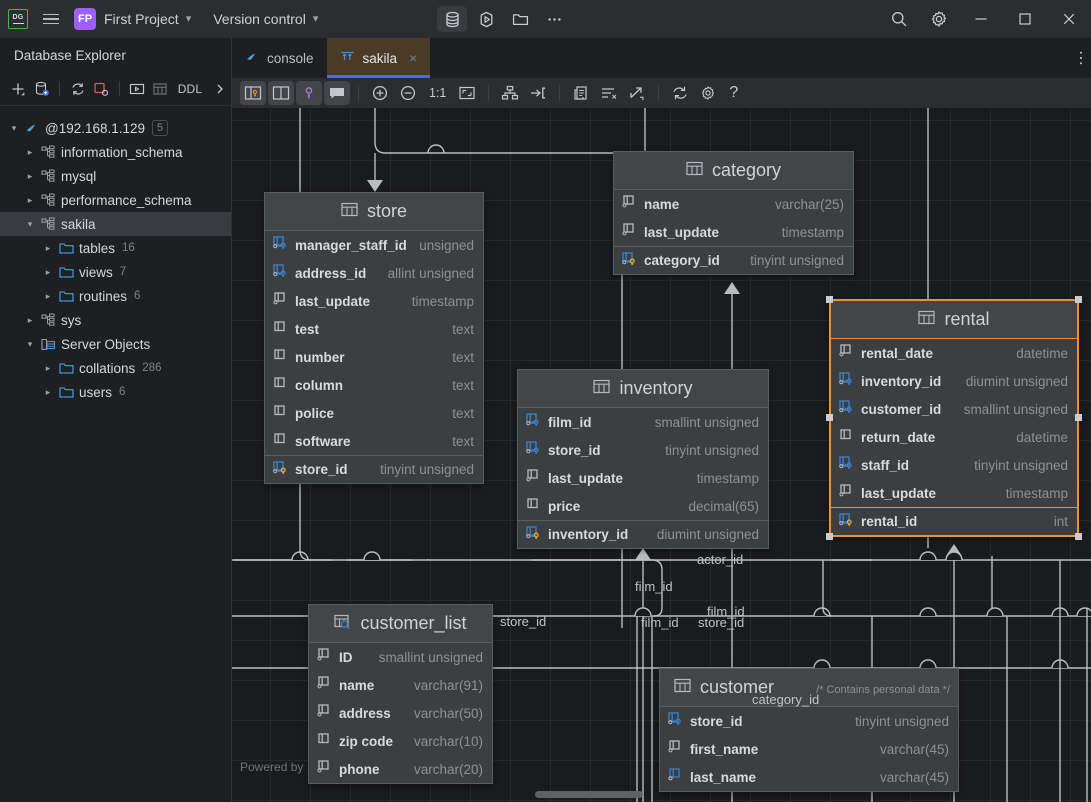 Image resolution: width=1091 pixels, height=802 pixels. I want to click on tab-sakila: sakila ×, so click(378, 58).